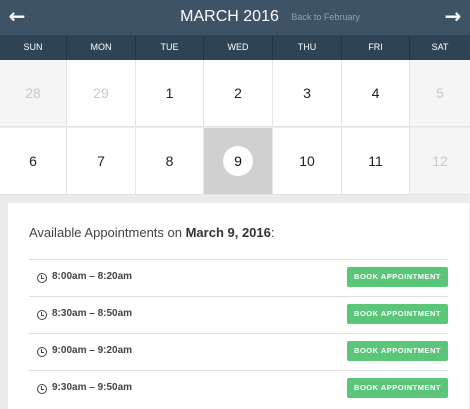 The height and width of the screenshot is (409, 470). What do you see at coordinates (229, 16) in the screenshot?
I see `month-title: MARCH 2016` at bounding box center [229, 16].